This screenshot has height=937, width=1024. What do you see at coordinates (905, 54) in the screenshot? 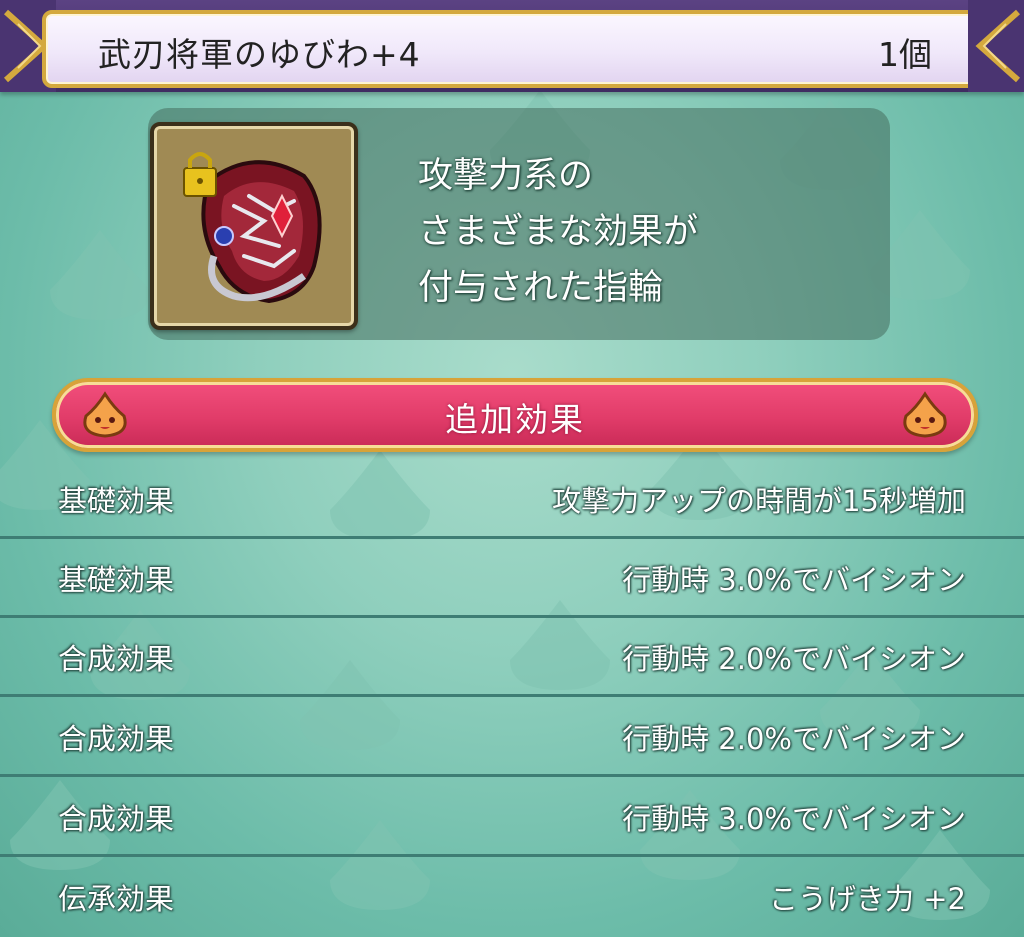
I see `item-count: 1個` at bounding box center [905, 54].